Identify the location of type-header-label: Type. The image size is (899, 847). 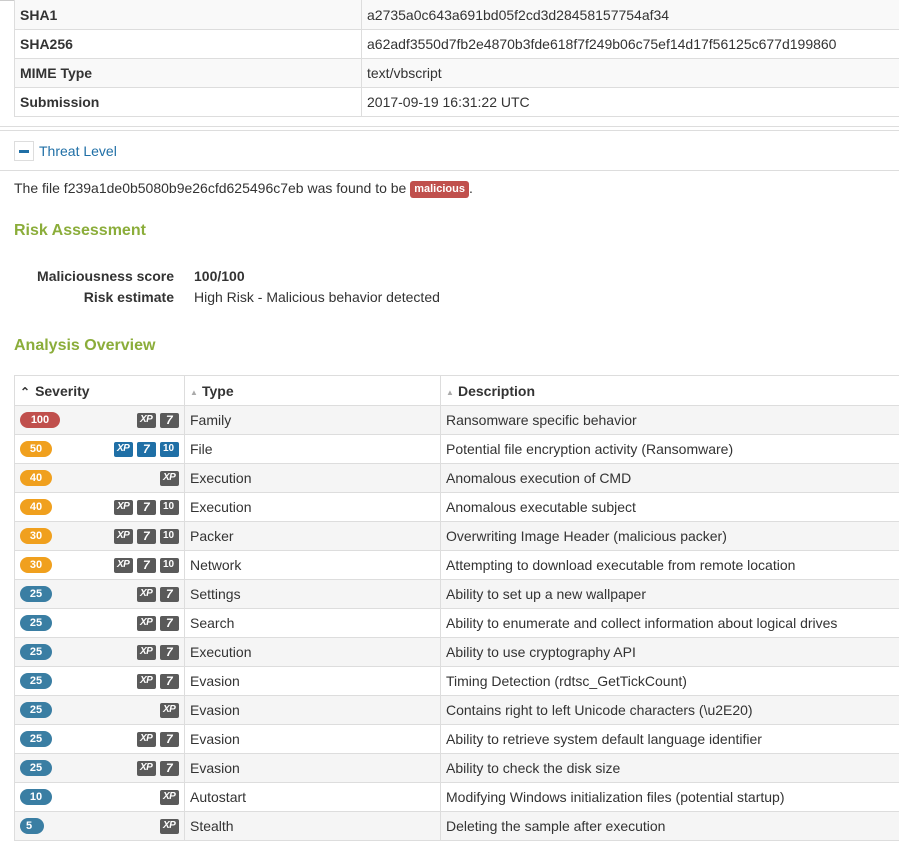
(218, 390).